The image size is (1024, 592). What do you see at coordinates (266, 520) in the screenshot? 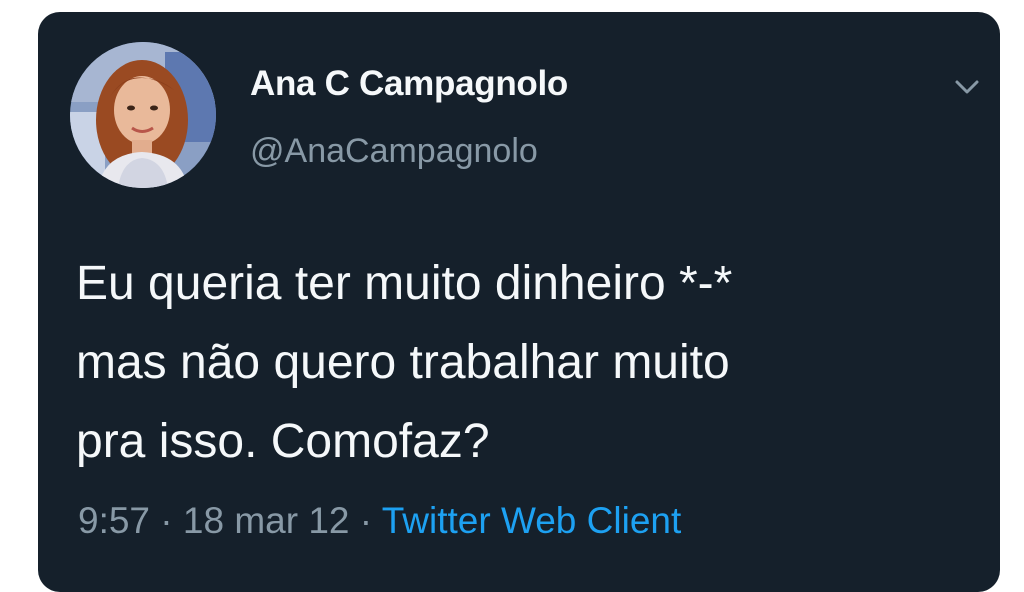
I see `tweet-date: 18 mar 12` at bounding box center [266, 520].